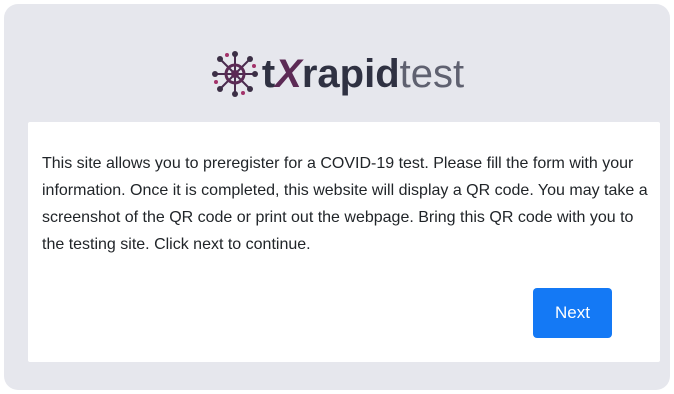 This screenshot has width=674, height=394. Describe the element at coordinates (572, 313) in the screenshot. I see `next-button: Next` at that location.